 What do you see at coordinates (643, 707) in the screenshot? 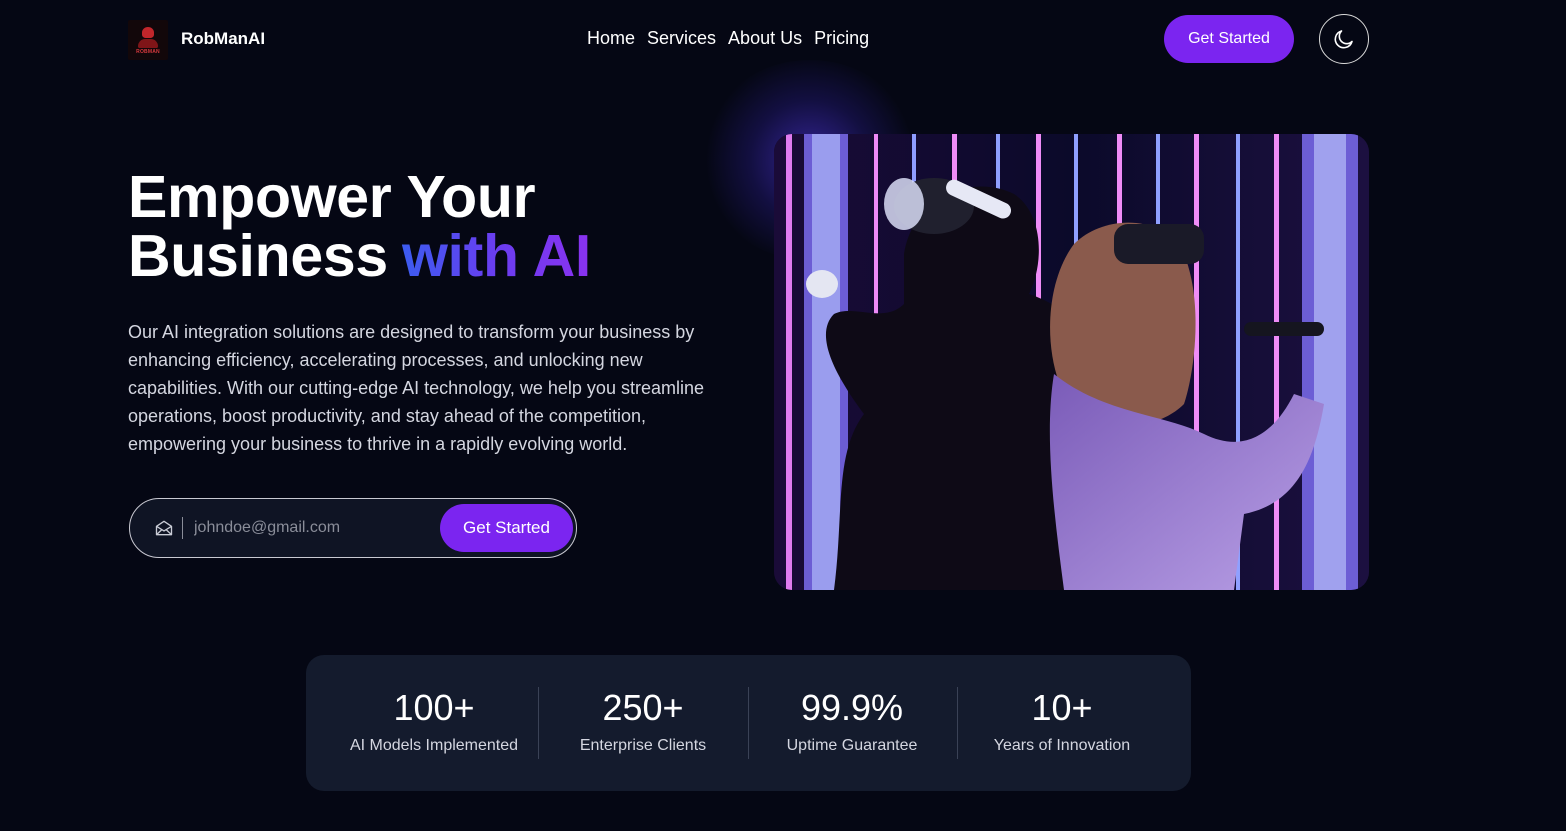
I see `stat-value: 250+` at bounding box center [643, 707].